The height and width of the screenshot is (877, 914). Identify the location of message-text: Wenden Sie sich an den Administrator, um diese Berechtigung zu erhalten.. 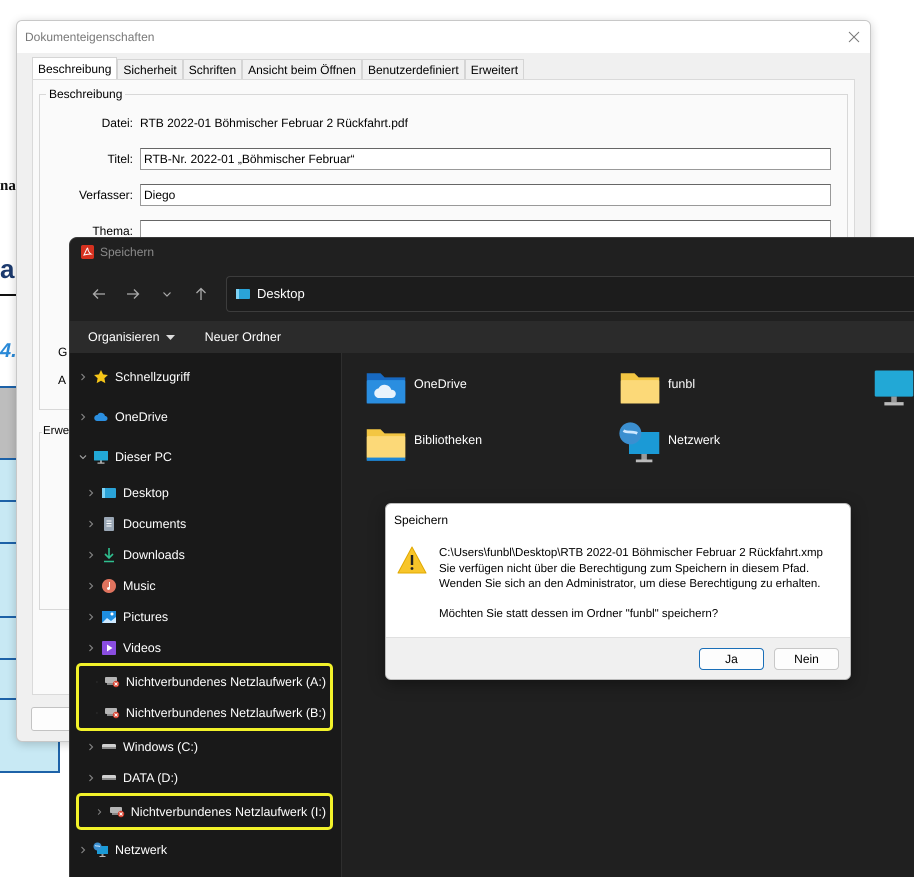
(630, 584).